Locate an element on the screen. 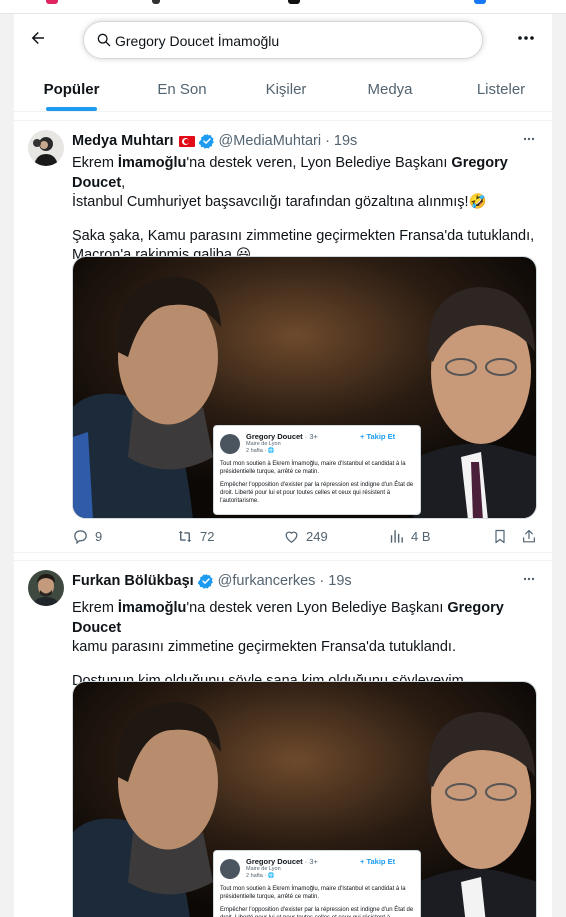 The width and height of the screenshot is (566, 917). share-icon is located at coordinates (529, 535).